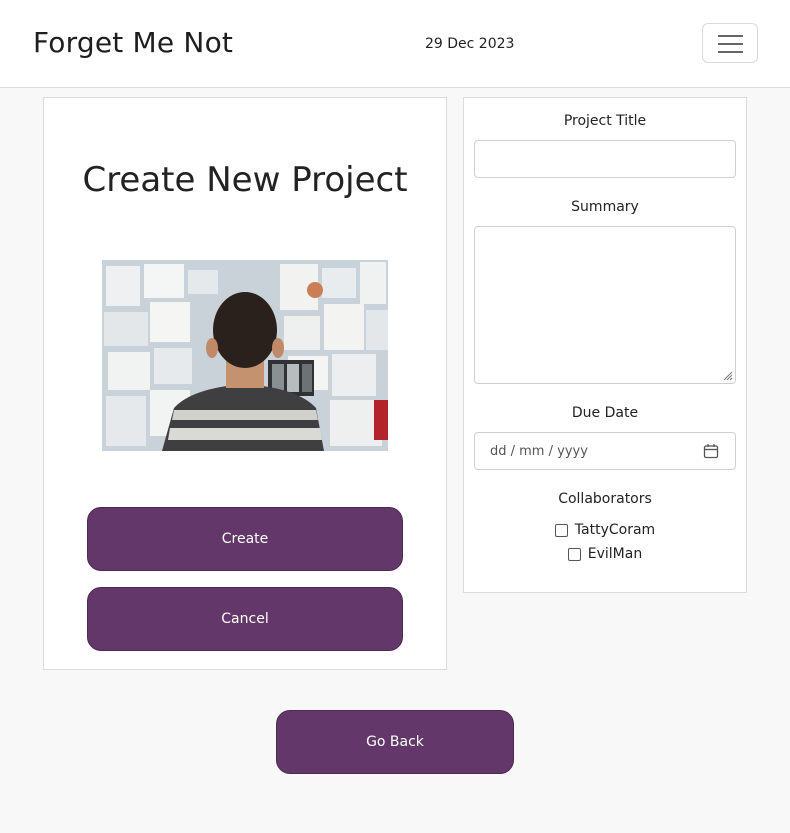 The width and height of the screenshot is (790, 833). What do you see at coordinates (539, 451) in the screenshot?
I see `due-date-placeholder: dd / mm / yyyy` at bounding box center [539, 451].